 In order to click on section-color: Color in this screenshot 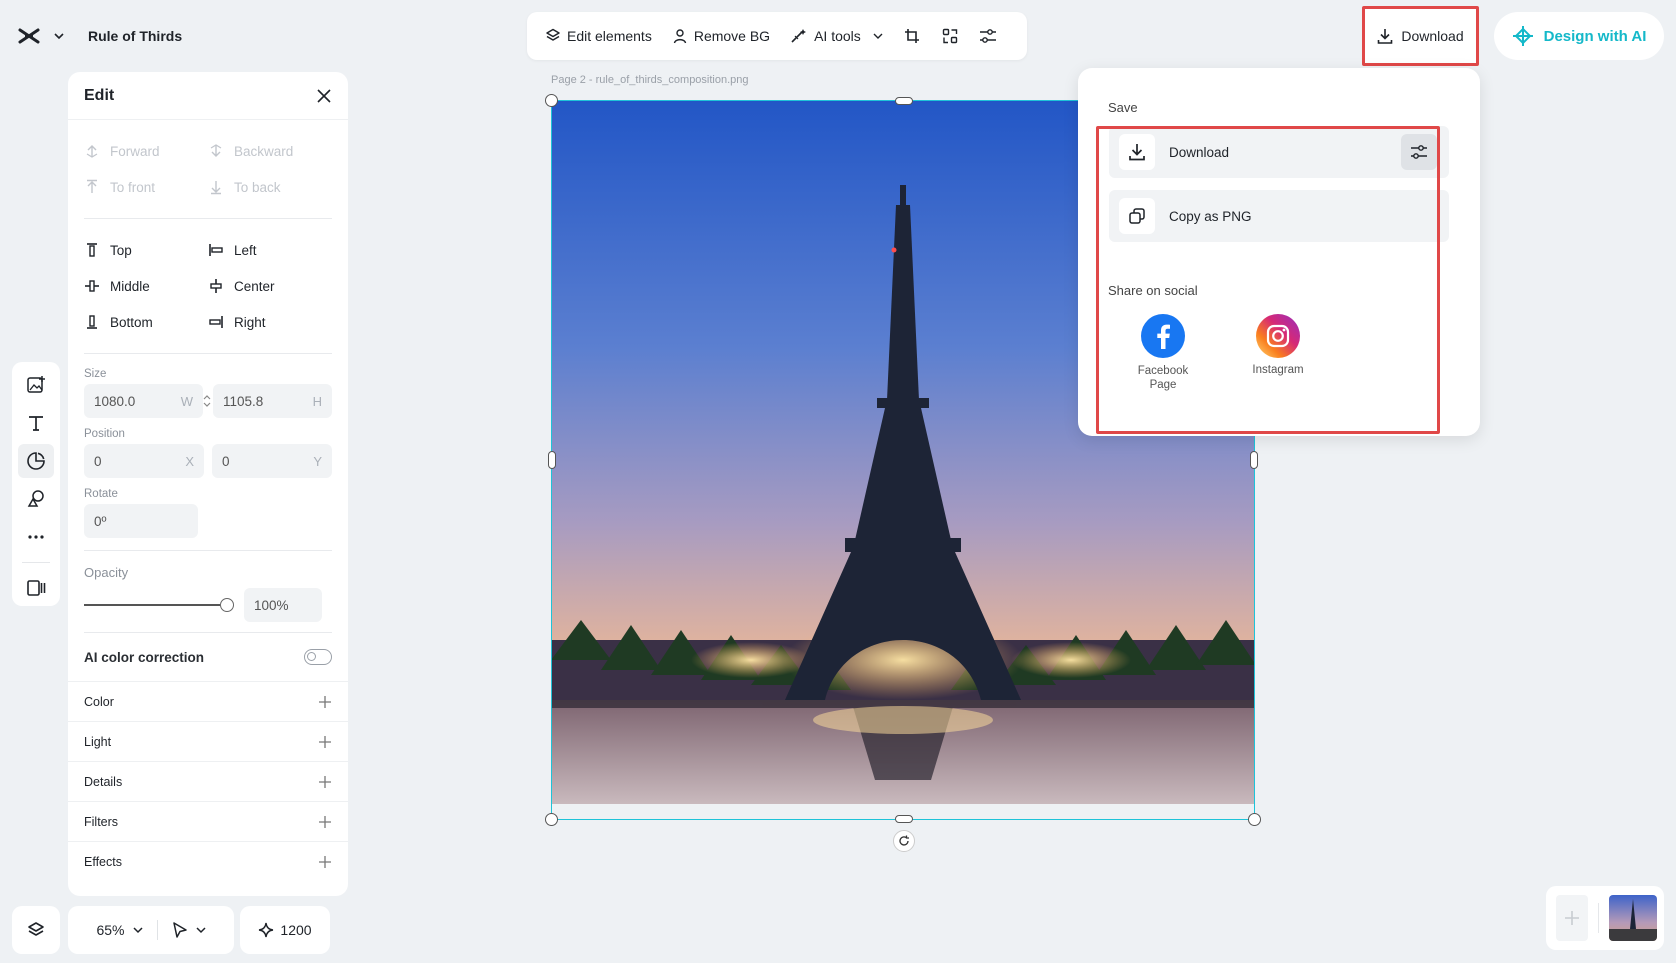, I will do `click(208, 701)`.